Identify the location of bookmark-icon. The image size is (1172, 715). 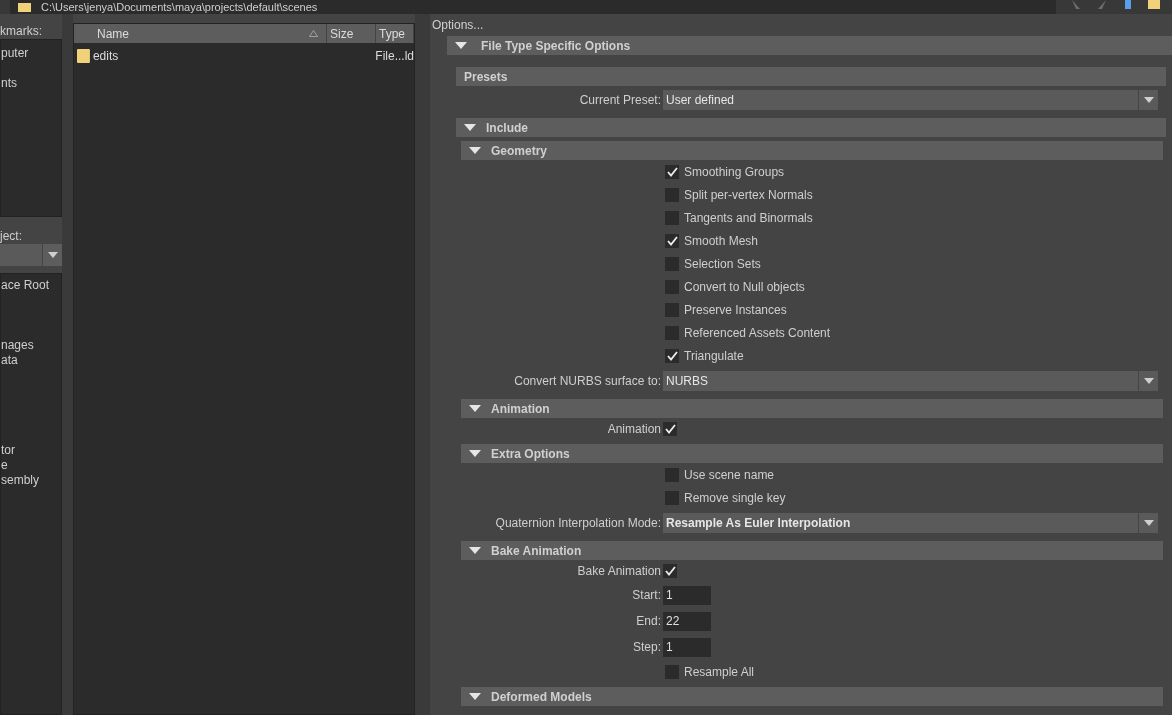
(1128, 4).